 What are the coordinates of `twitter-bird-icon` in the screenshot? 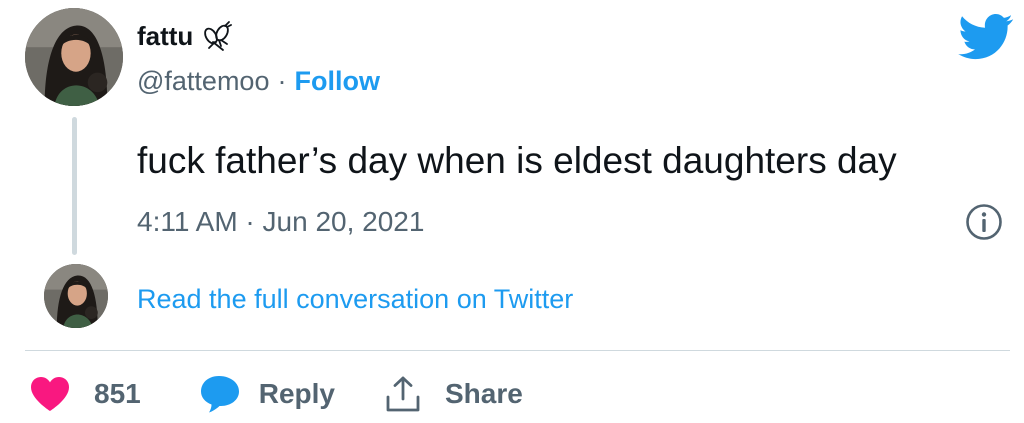 It's located at (986, 37).